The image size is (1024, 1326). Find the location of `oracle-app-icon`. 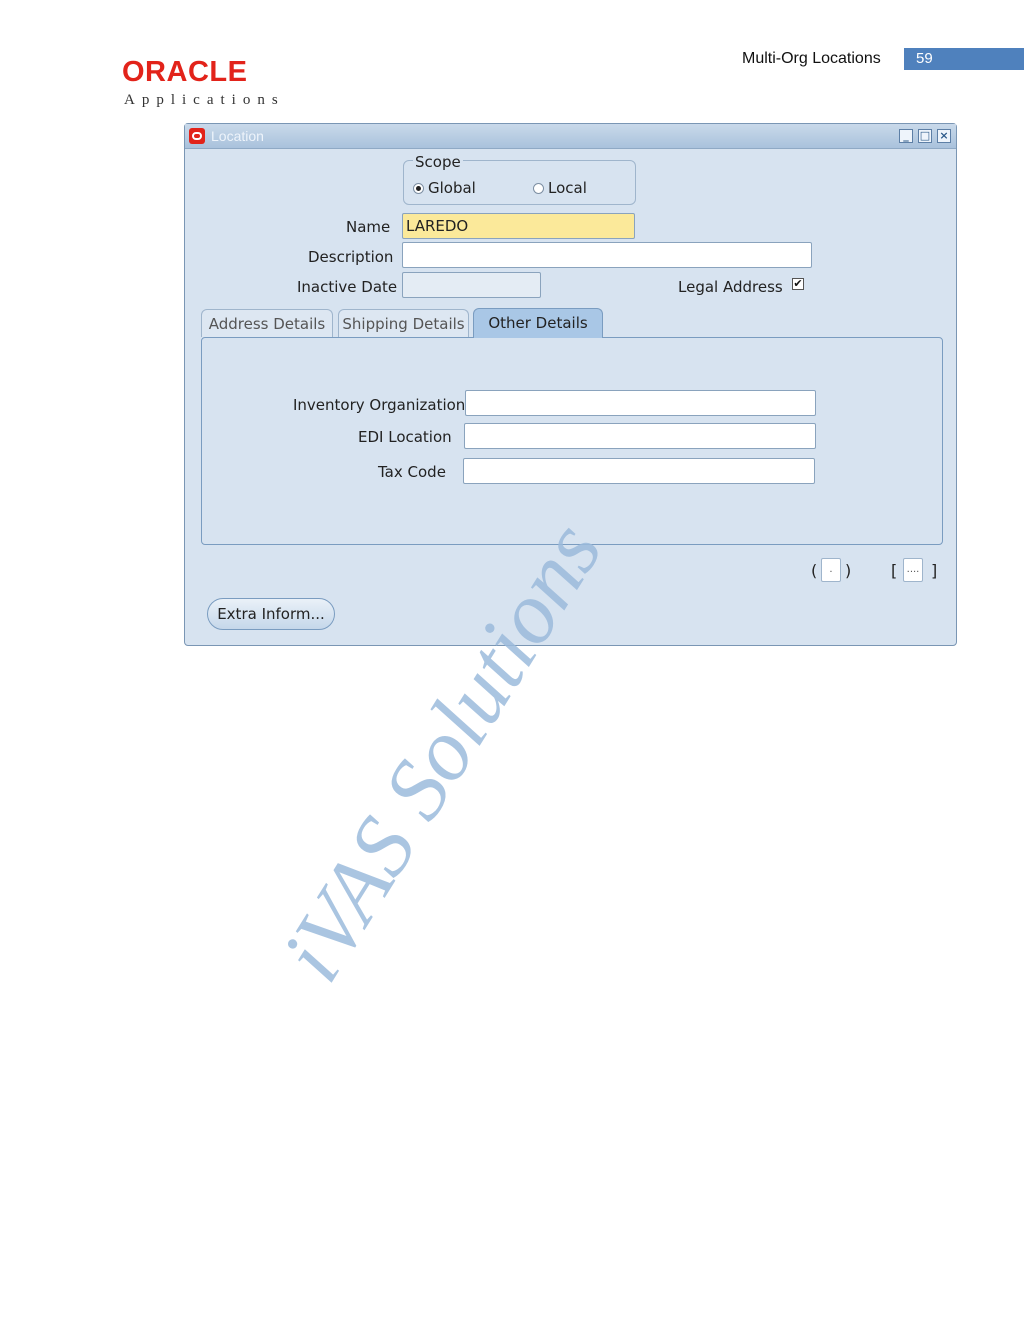

oracle-app-icon is located at coordinates (197, 136).